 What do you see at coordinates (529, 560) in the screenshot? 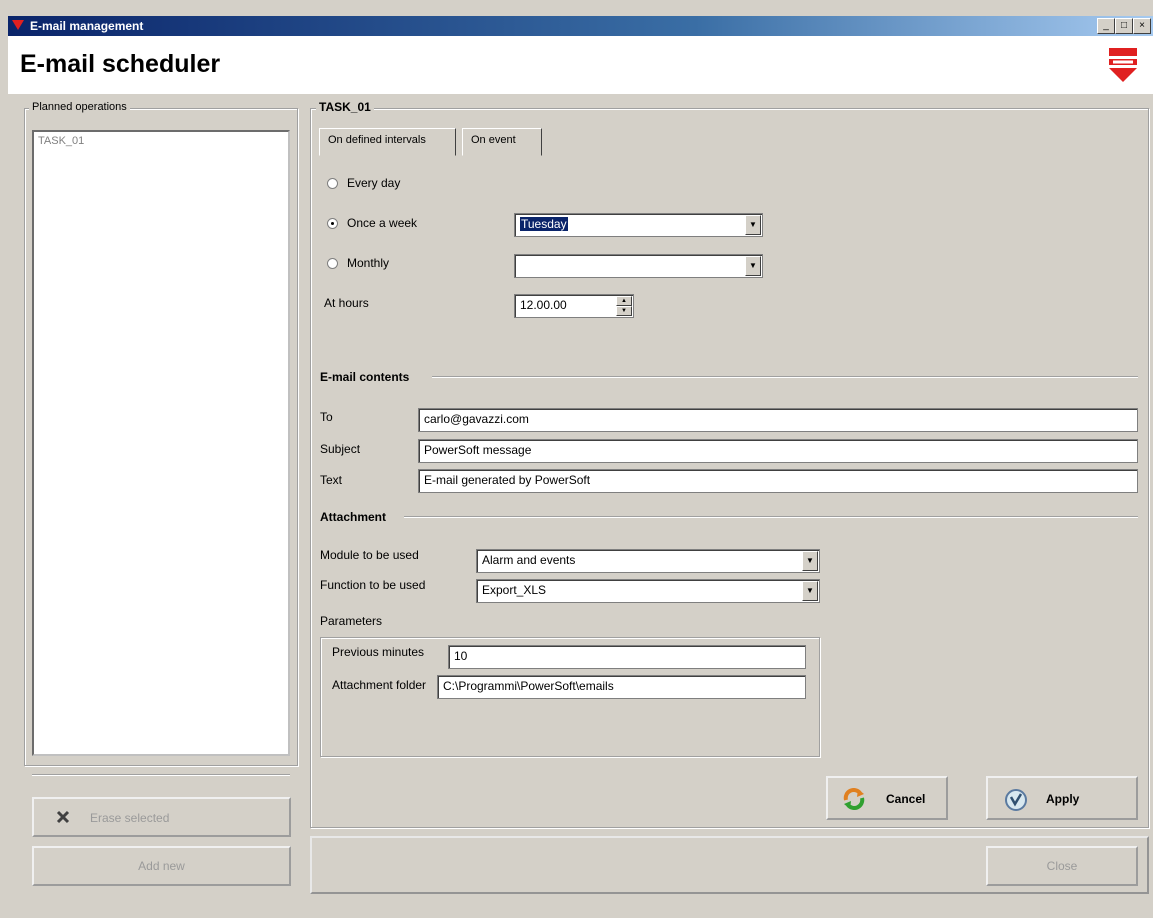
I see `module-value: Alarm and events` at bounding box center [529, 560].